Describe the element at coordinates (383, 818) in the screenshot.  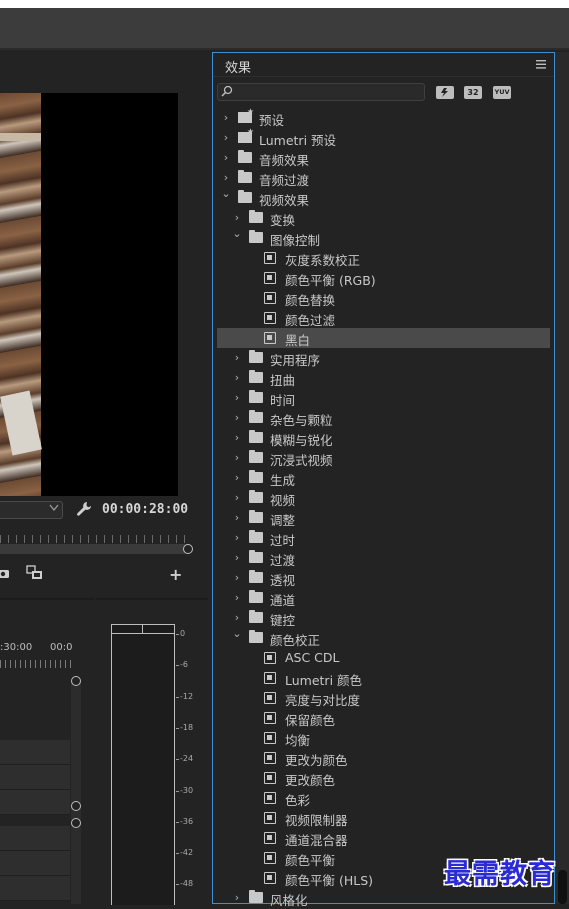
I see `effect-item: 视频限制器` at that location.